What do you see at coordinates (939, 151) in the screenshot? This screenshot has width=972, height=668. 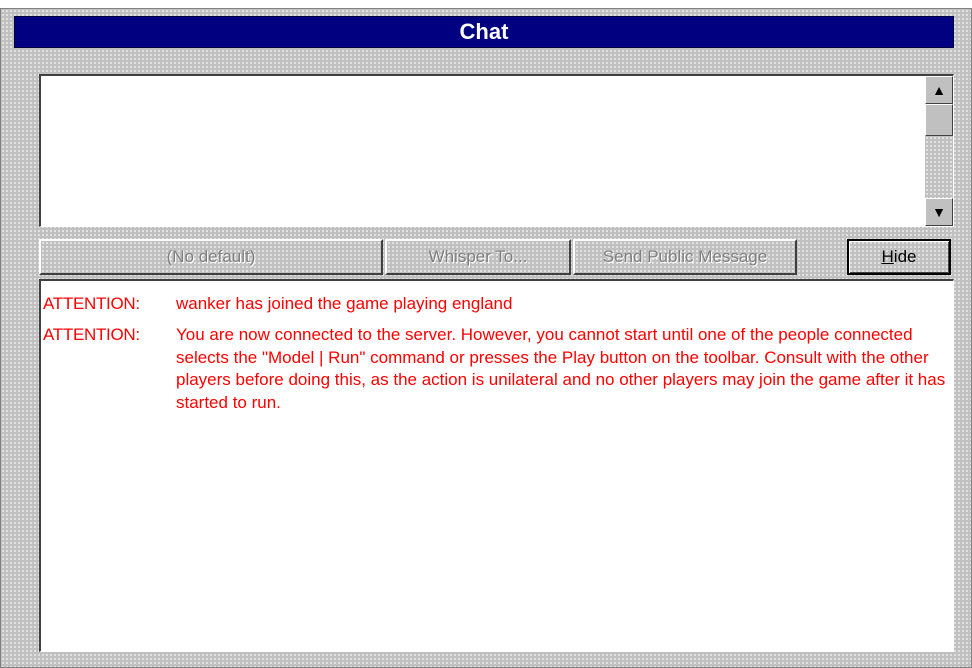 I see `vertical-scrollbar: ▲ ▼` at bounding box center [939, 151].